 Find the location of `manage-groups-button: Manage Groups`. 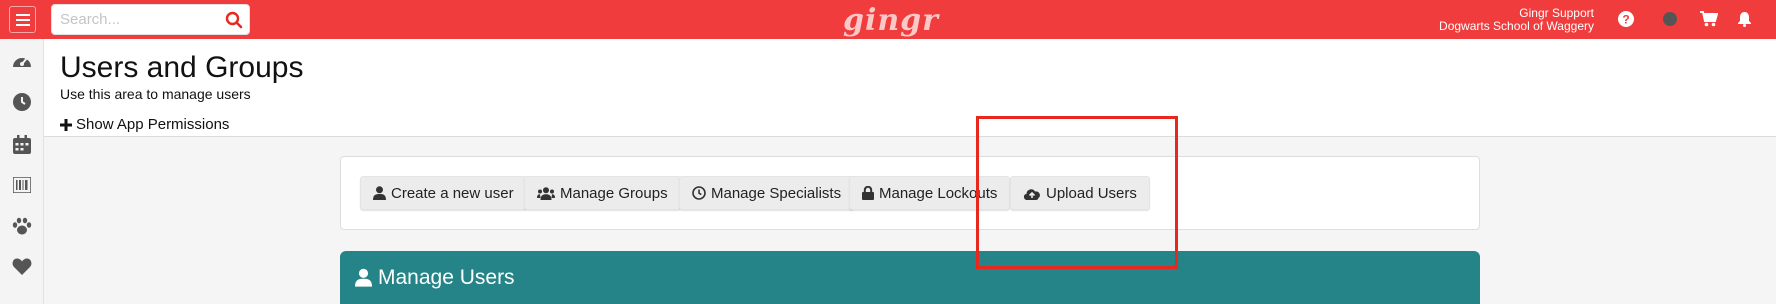

manage-groups-button: Manage Groups is located at coordinates (602, 193).